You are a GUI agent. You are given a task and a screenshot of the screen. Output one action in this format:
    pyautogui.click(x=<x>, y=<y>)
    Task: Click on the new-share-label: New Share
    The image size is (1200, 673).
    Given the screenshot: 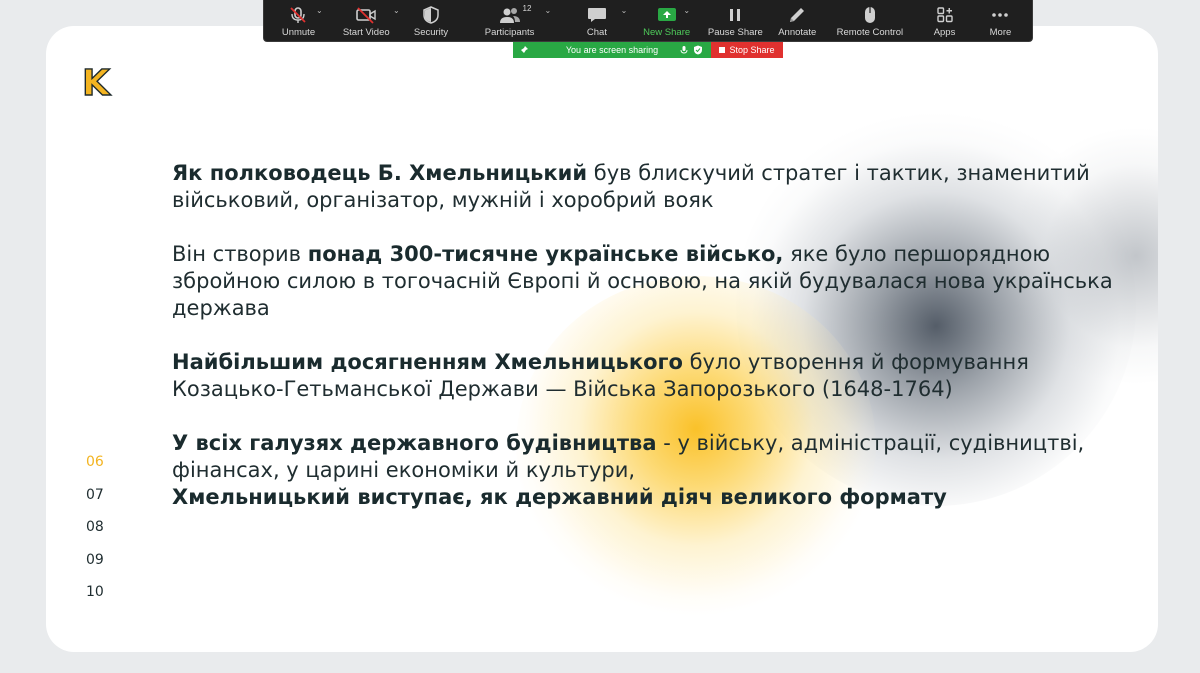 What is the action you would take?
    pyautogui.click(x=667, y=32)
    